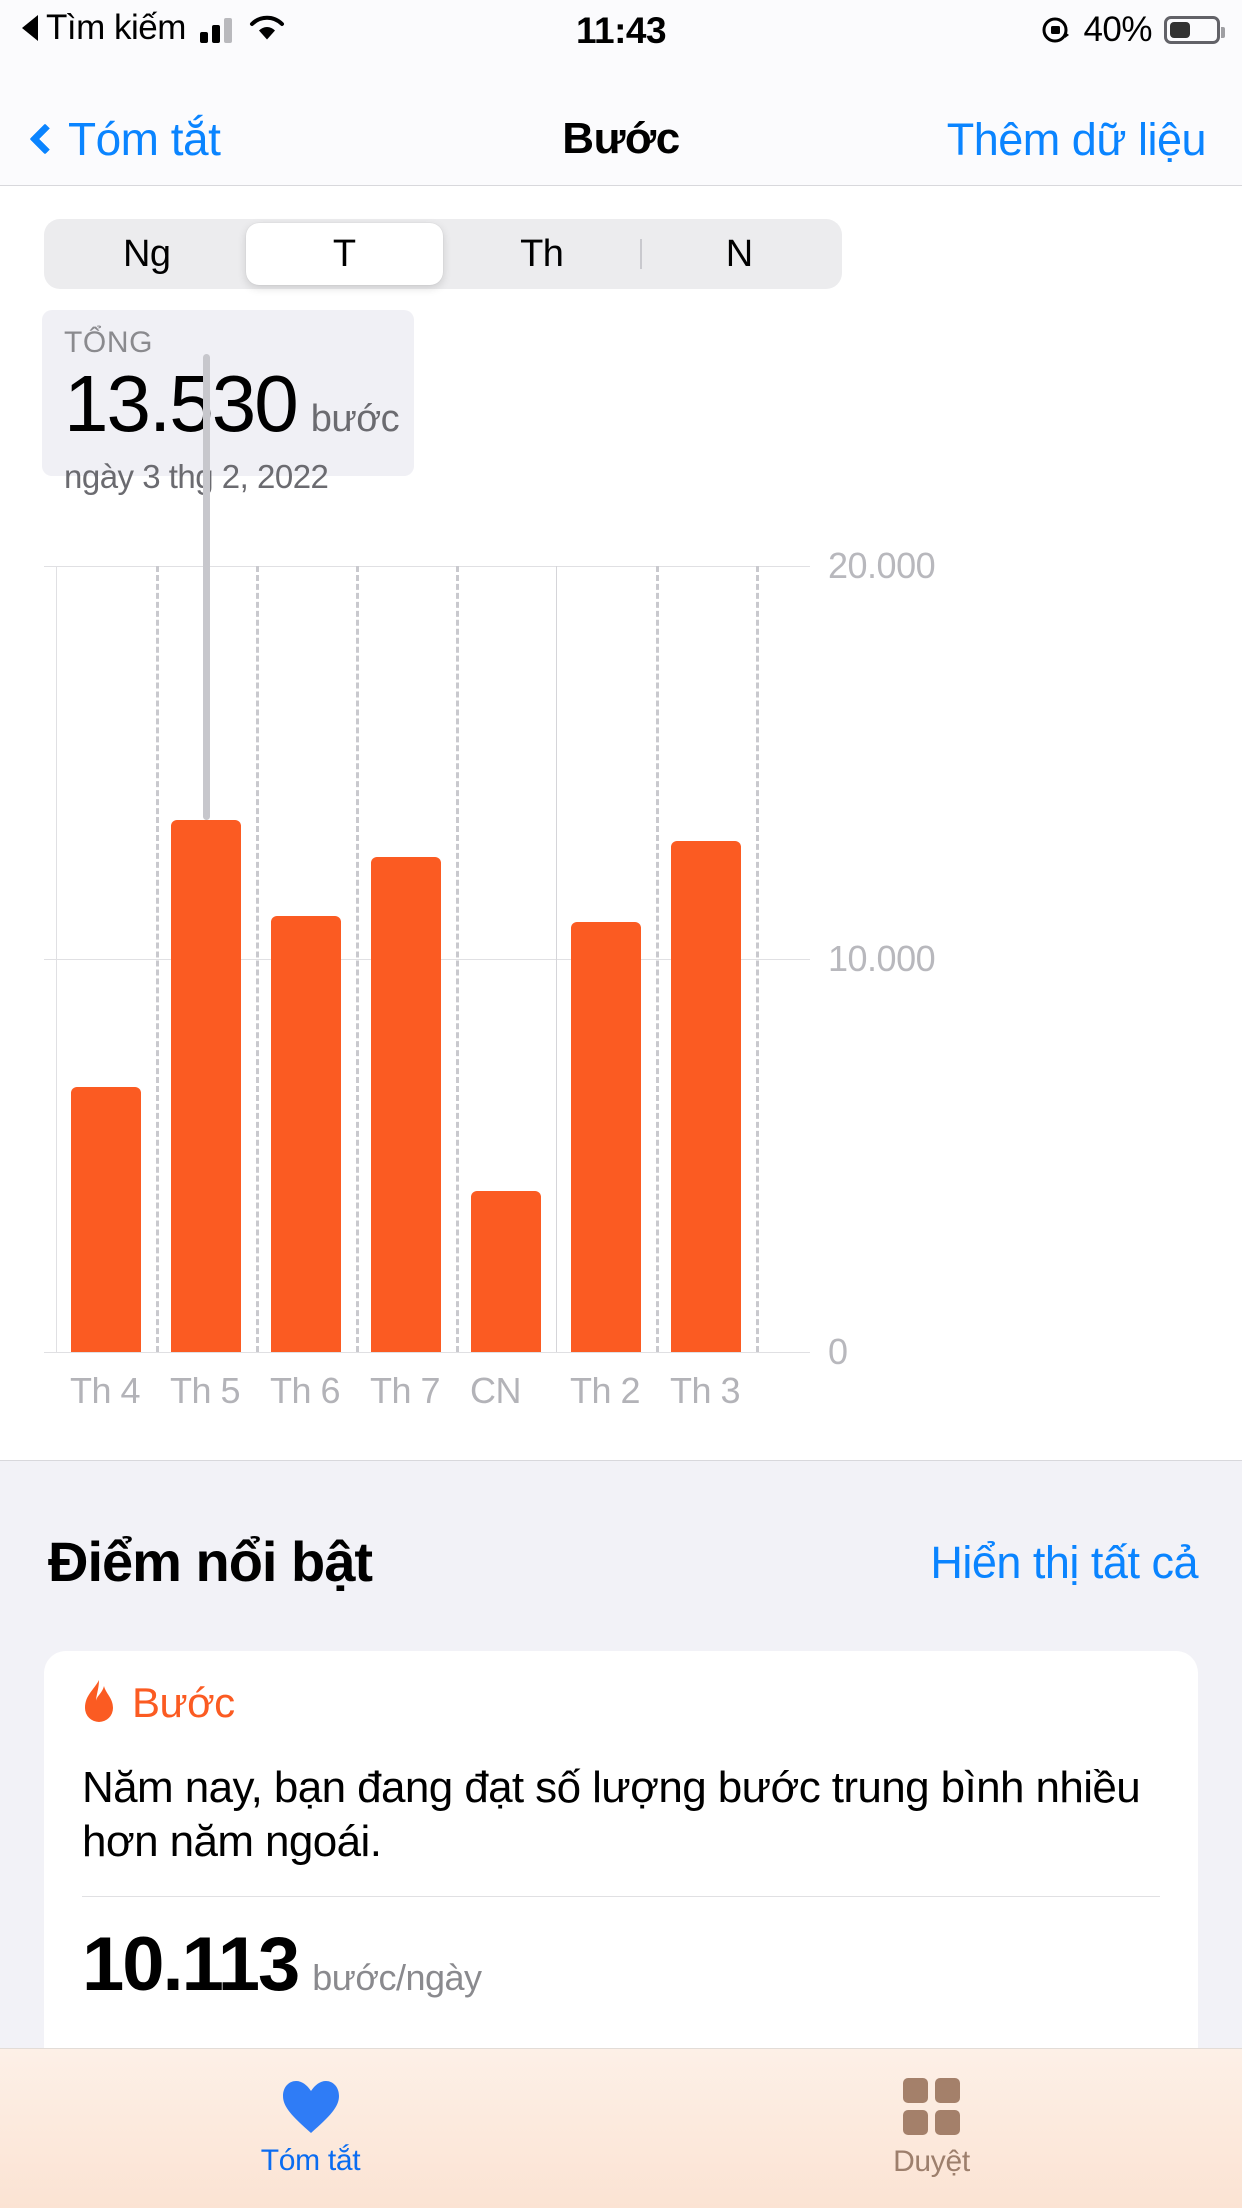  Describe the element at coordinates (757, 959) in the screenshot. I see `vertical-gridline-end` at that location.